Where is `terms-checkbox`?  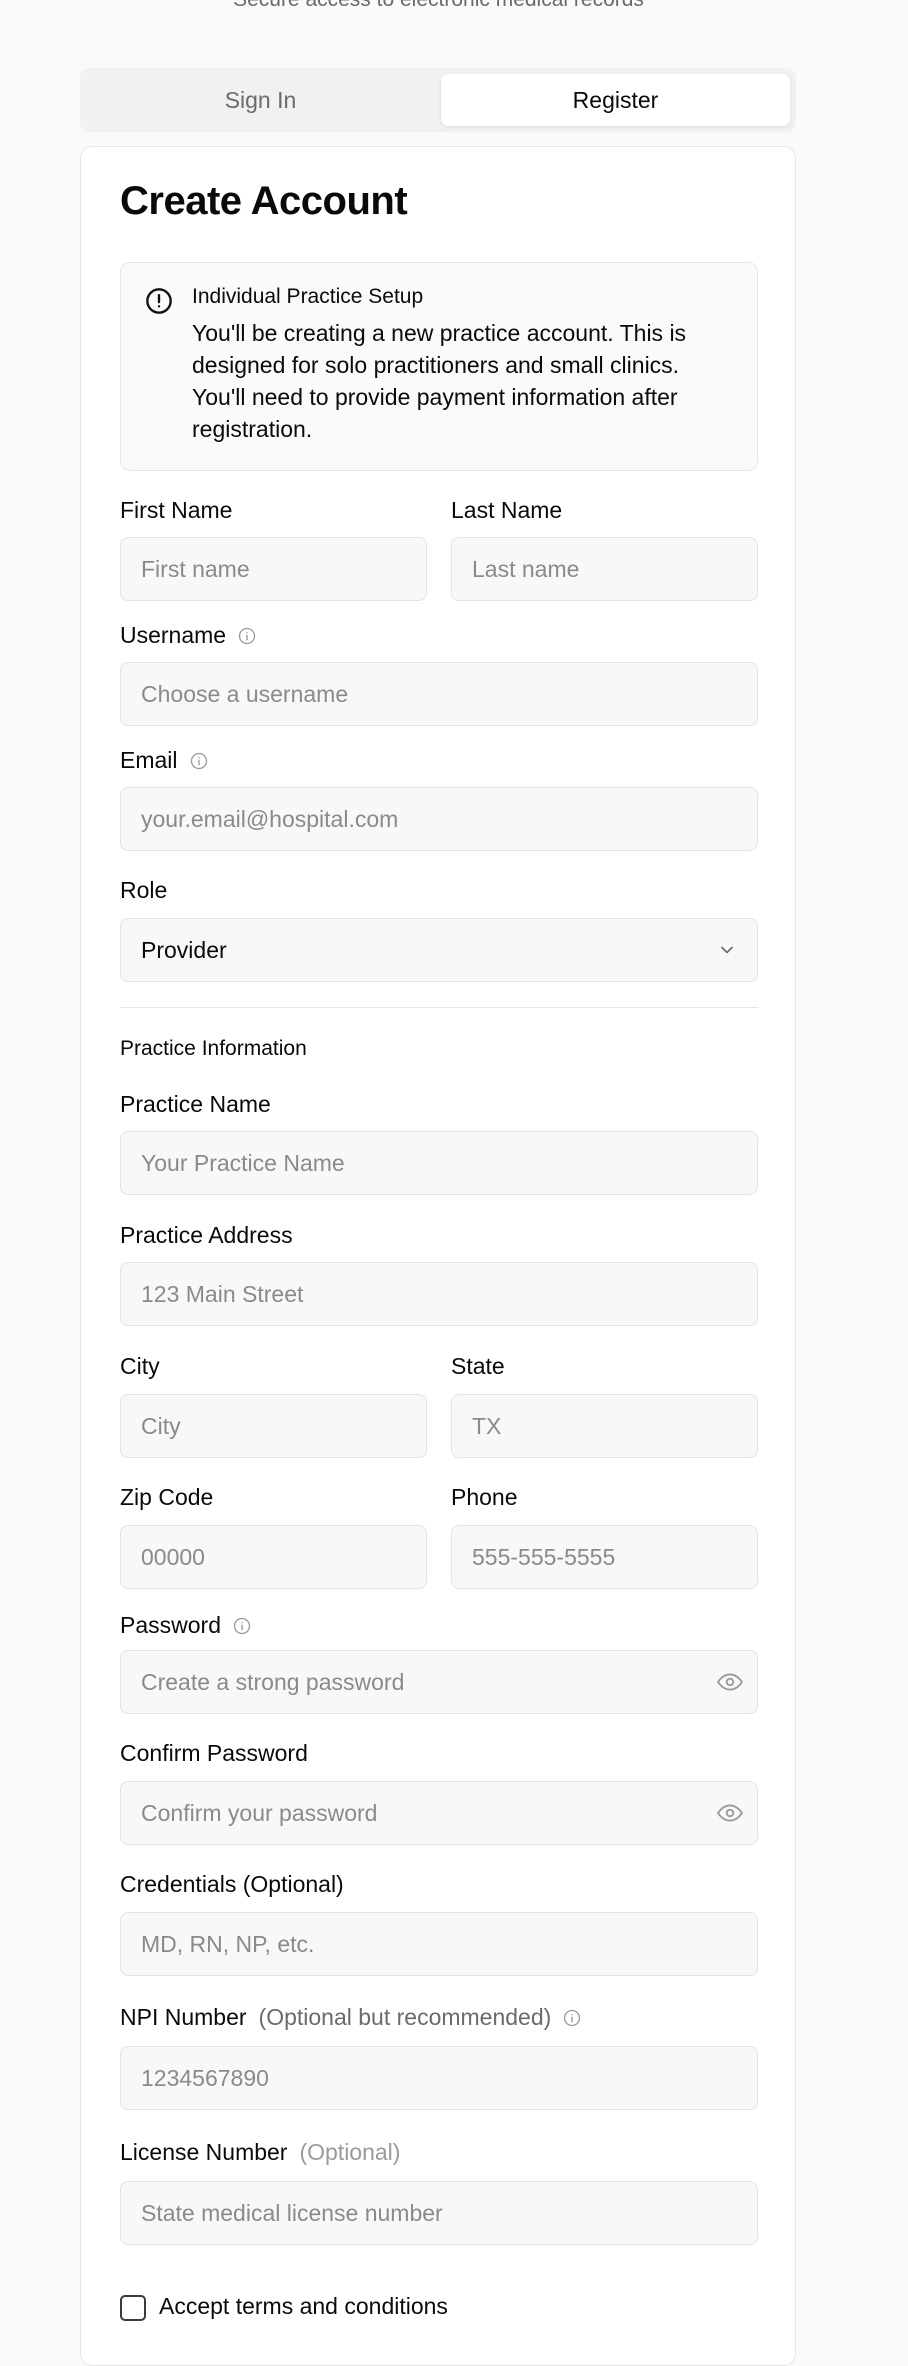
terms-checkbox is located at coordinates (133, 2308).